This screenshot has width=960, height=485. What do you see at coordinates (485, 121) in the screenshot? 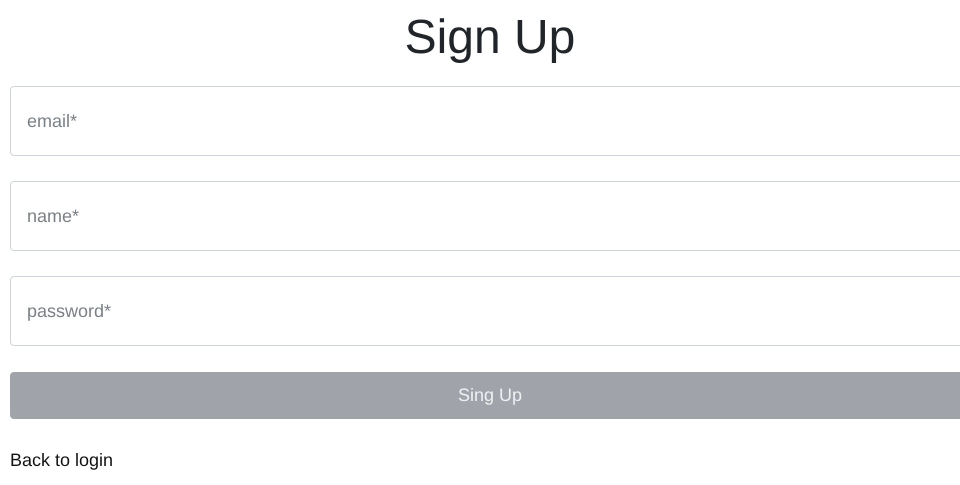
I see `input-field: email*` at bounding box center [485, 121].